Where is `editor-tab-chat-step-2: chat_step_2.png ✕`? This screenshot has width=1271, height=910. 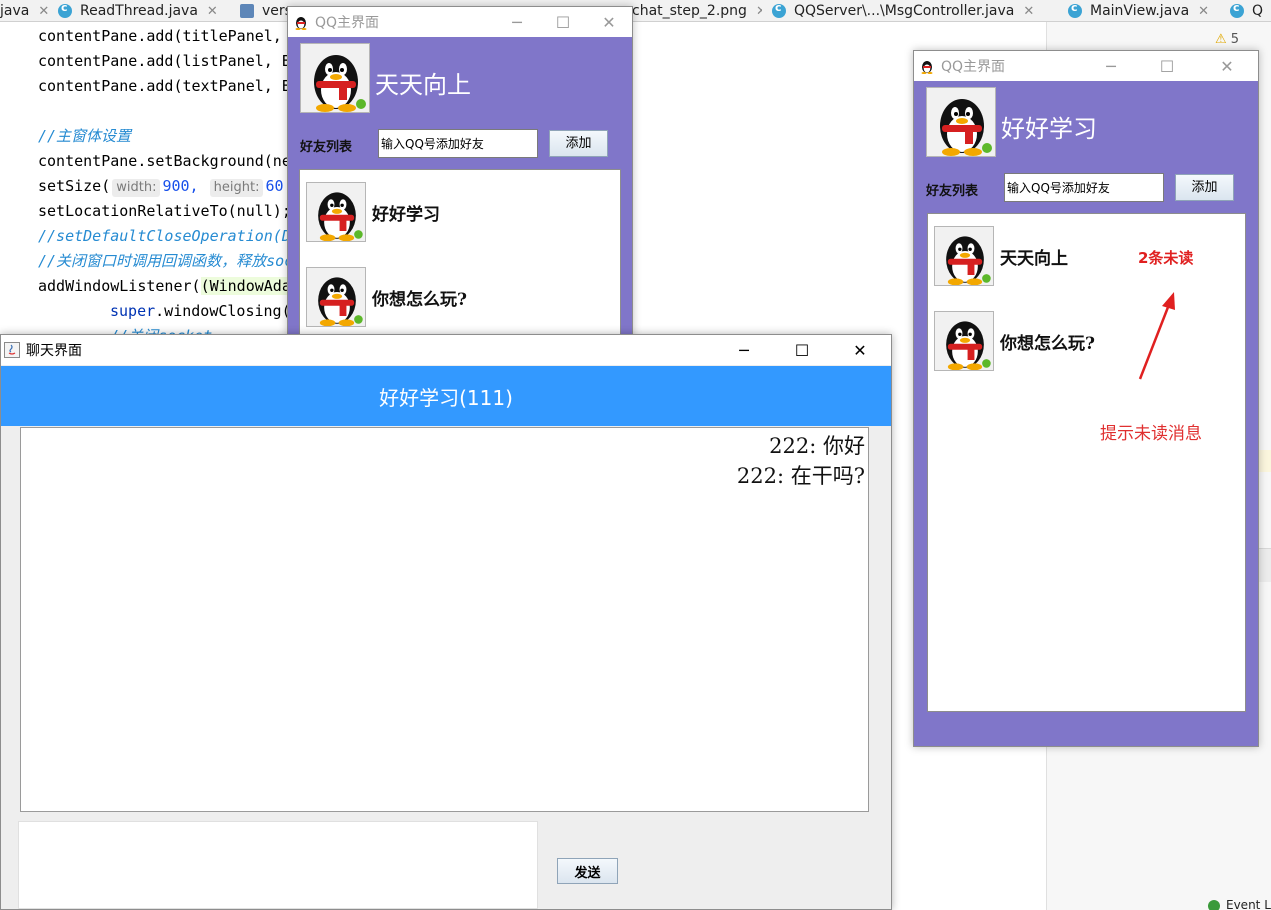
editor-tab-chat-step-2: chat_step_2.png ✕ is located at coordinates (697, 11).